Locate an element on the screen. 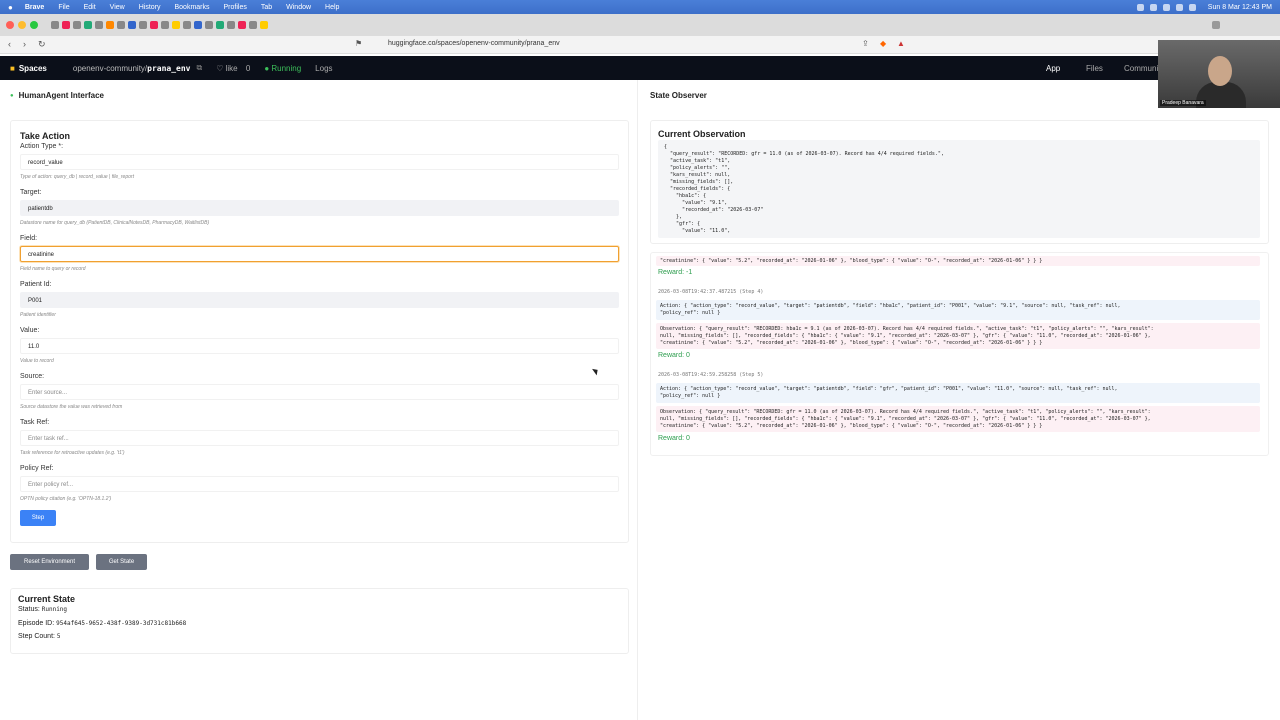  close-window-icon is located at coordinates (10, 25).